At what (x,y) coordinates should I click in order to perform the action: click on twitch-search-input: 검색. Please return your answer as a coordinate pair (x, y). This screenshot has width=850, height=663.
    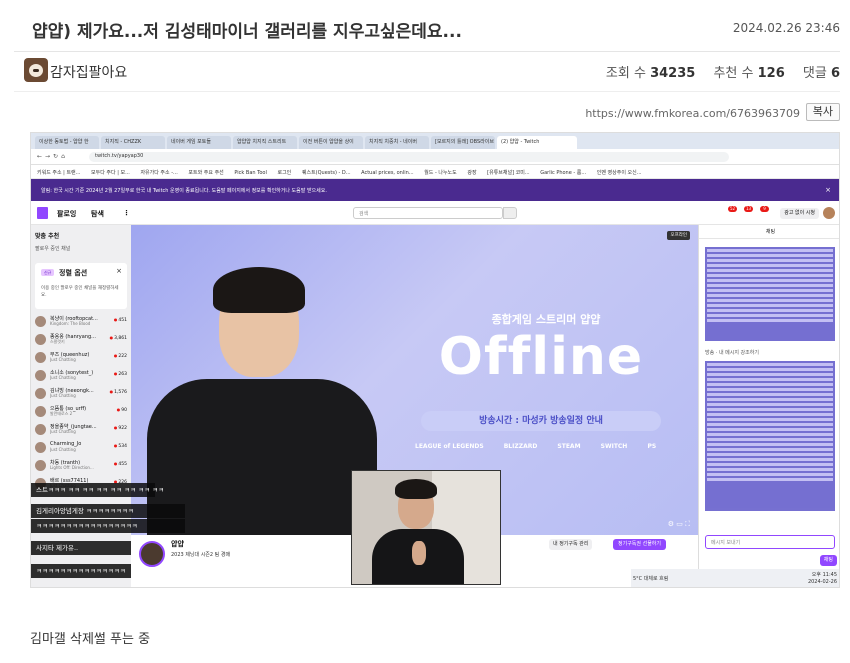
    Looking at the image, I should click on (428, 213).